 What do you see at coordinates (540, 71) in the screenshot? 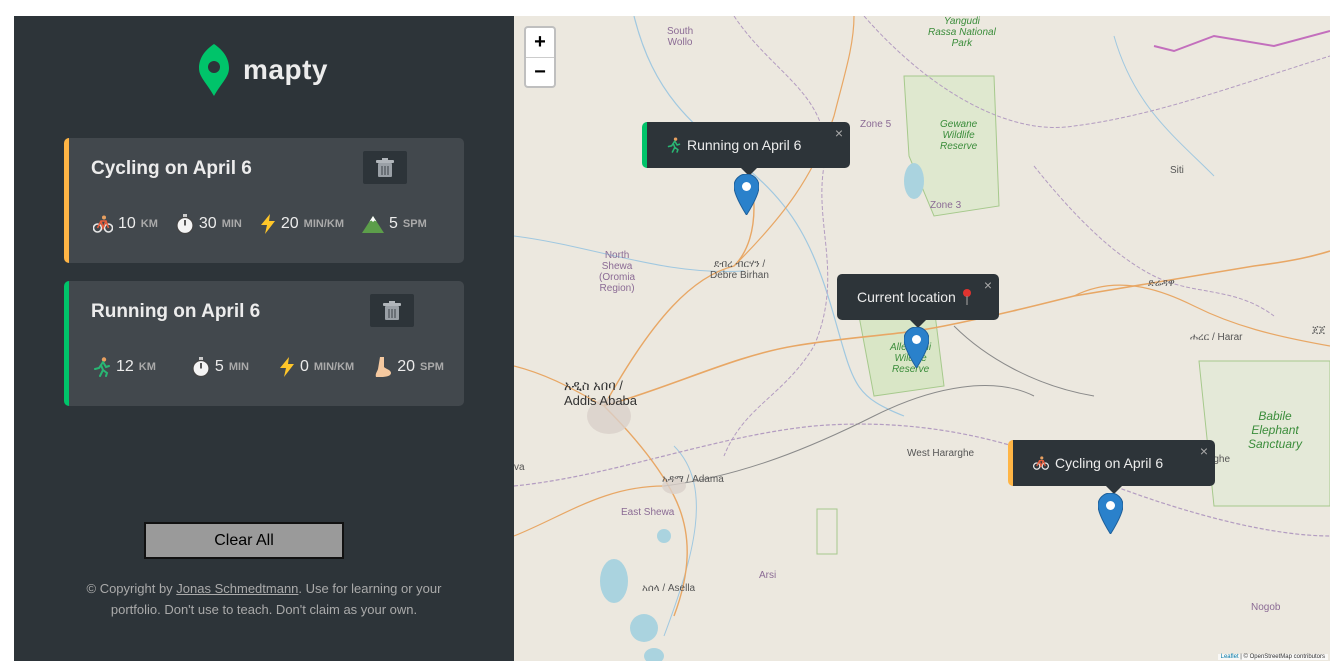
I see `zoom-out-button: −` at bounding box center [540, 71].